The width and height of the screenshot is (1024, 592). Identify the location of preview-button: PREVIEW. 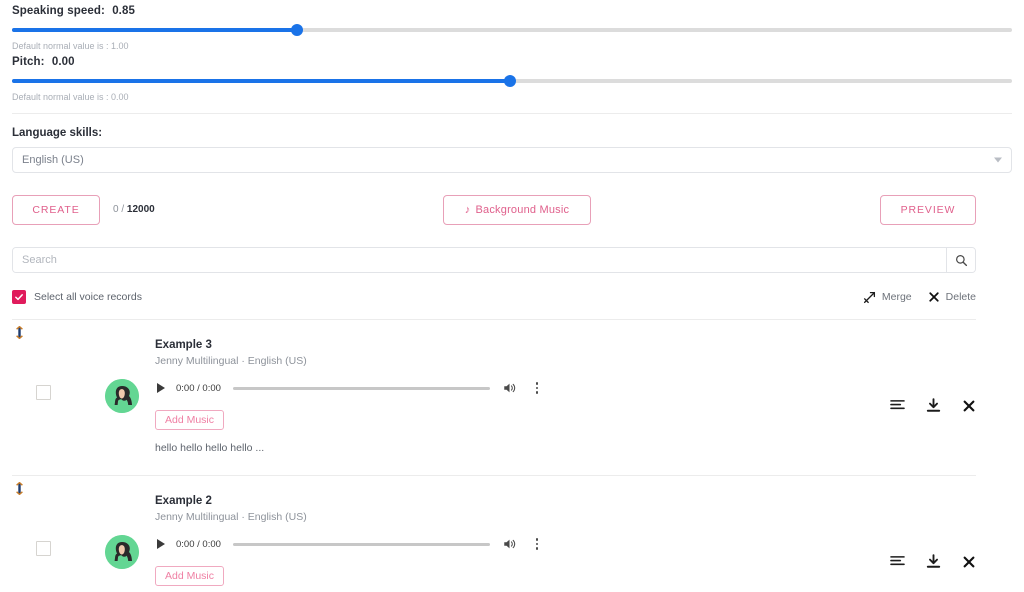
(928, 210).